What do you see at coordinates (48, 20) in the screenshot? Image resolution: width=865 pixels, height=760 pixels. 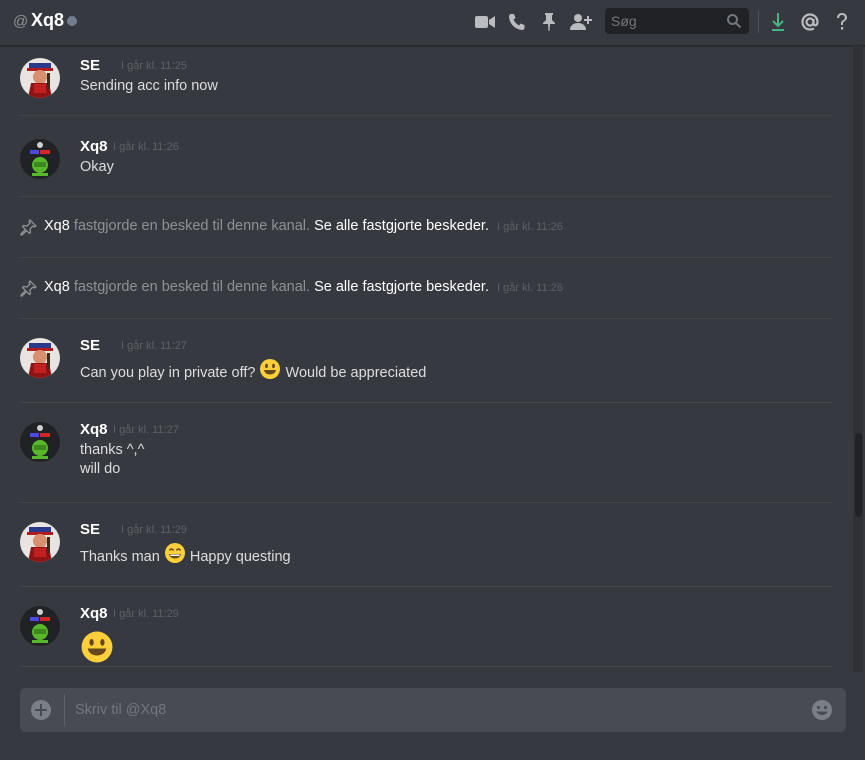 I see `channel-title: Xq8` at bounding box center [48, 20].